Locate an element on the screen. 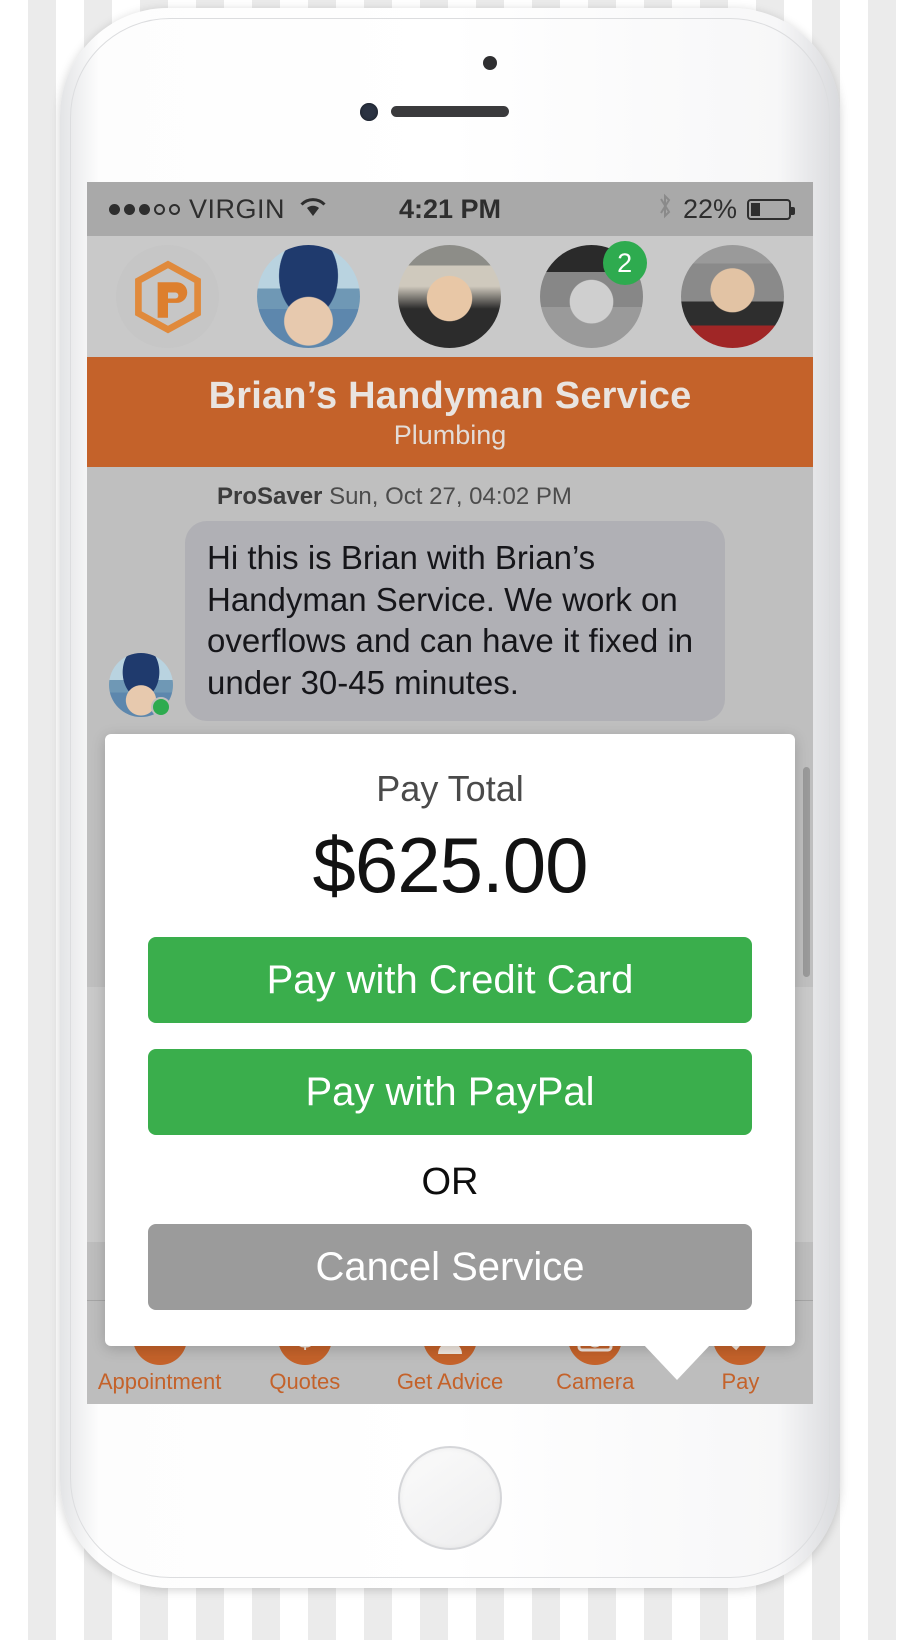 The width and height of the screenshot is (900, 1640). contacts-avatar-strip: 2 is located at coordinates (450, 296).